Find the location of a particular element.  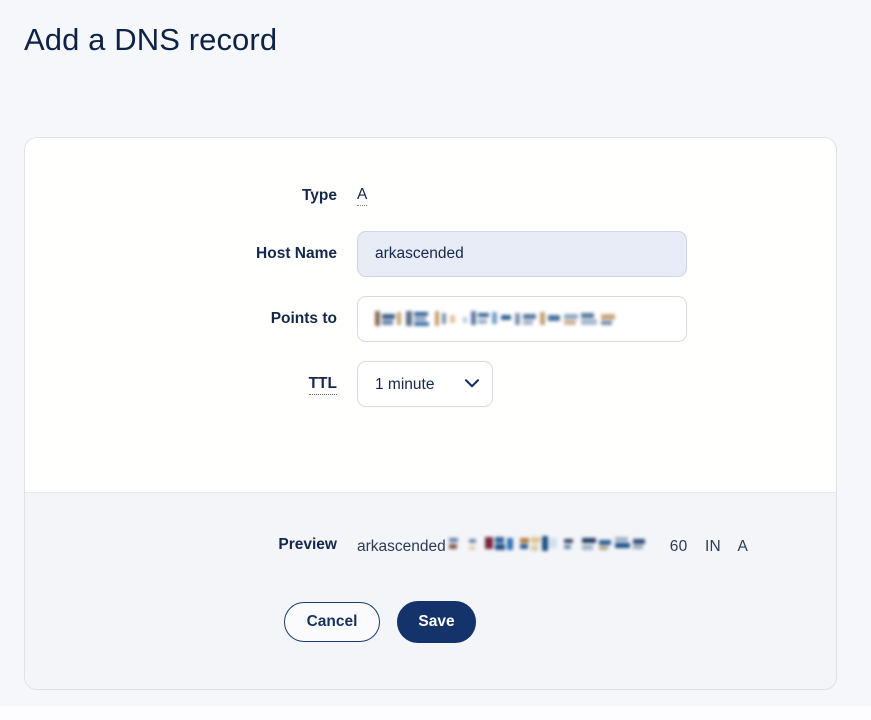

field-row-type: Type A is located at coordinates (430, 196).